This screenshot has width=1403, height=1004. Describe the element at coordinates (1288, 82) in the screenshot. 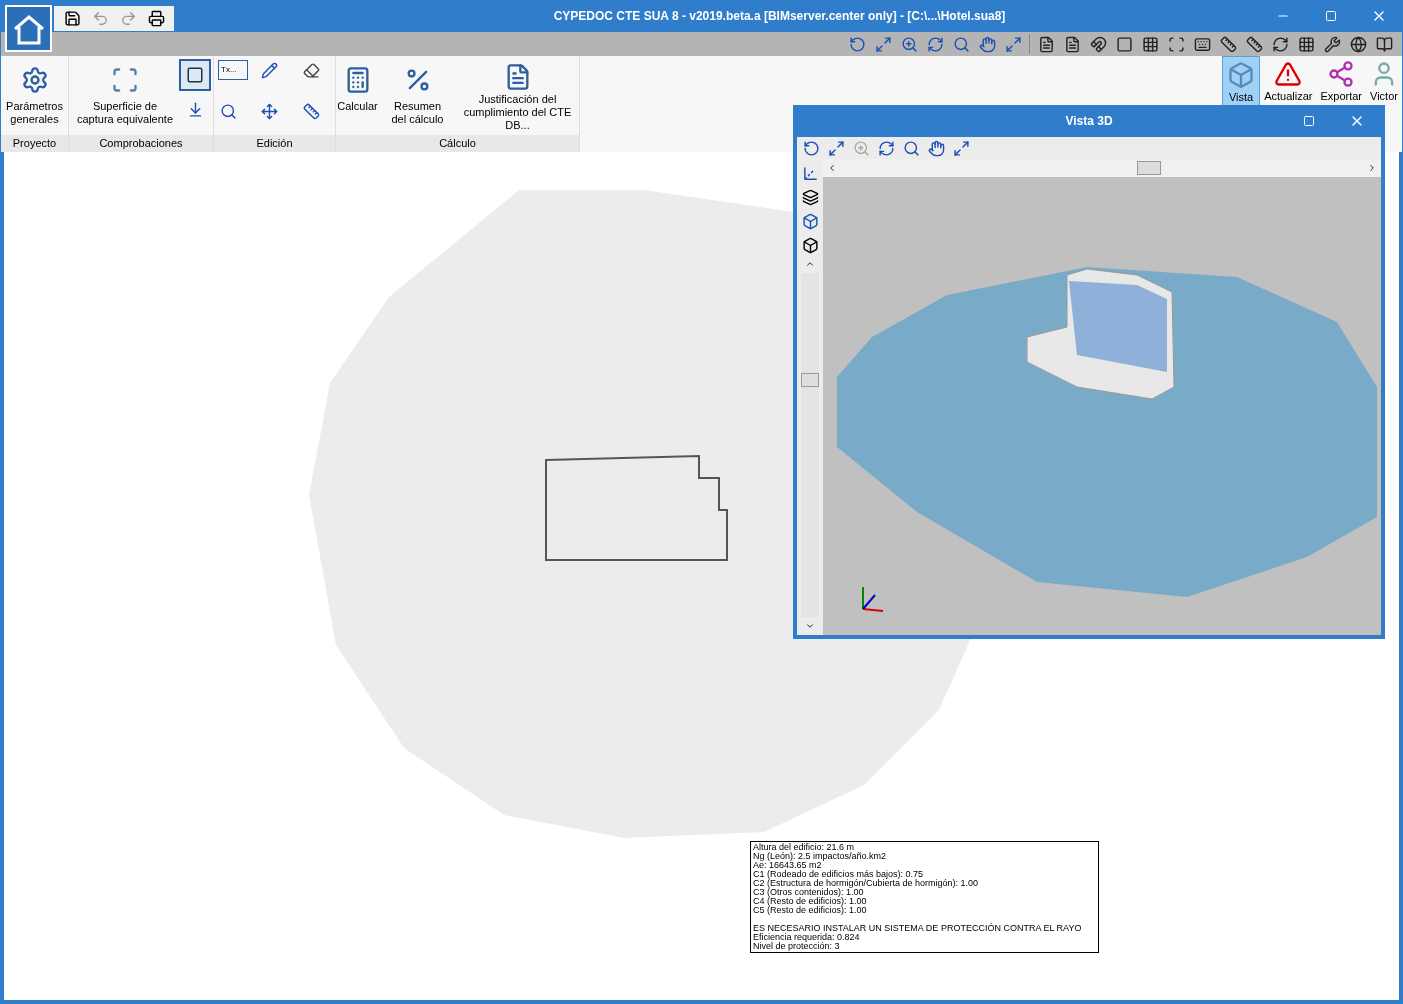

I see `ribbon-button: Actualizar` at that location.